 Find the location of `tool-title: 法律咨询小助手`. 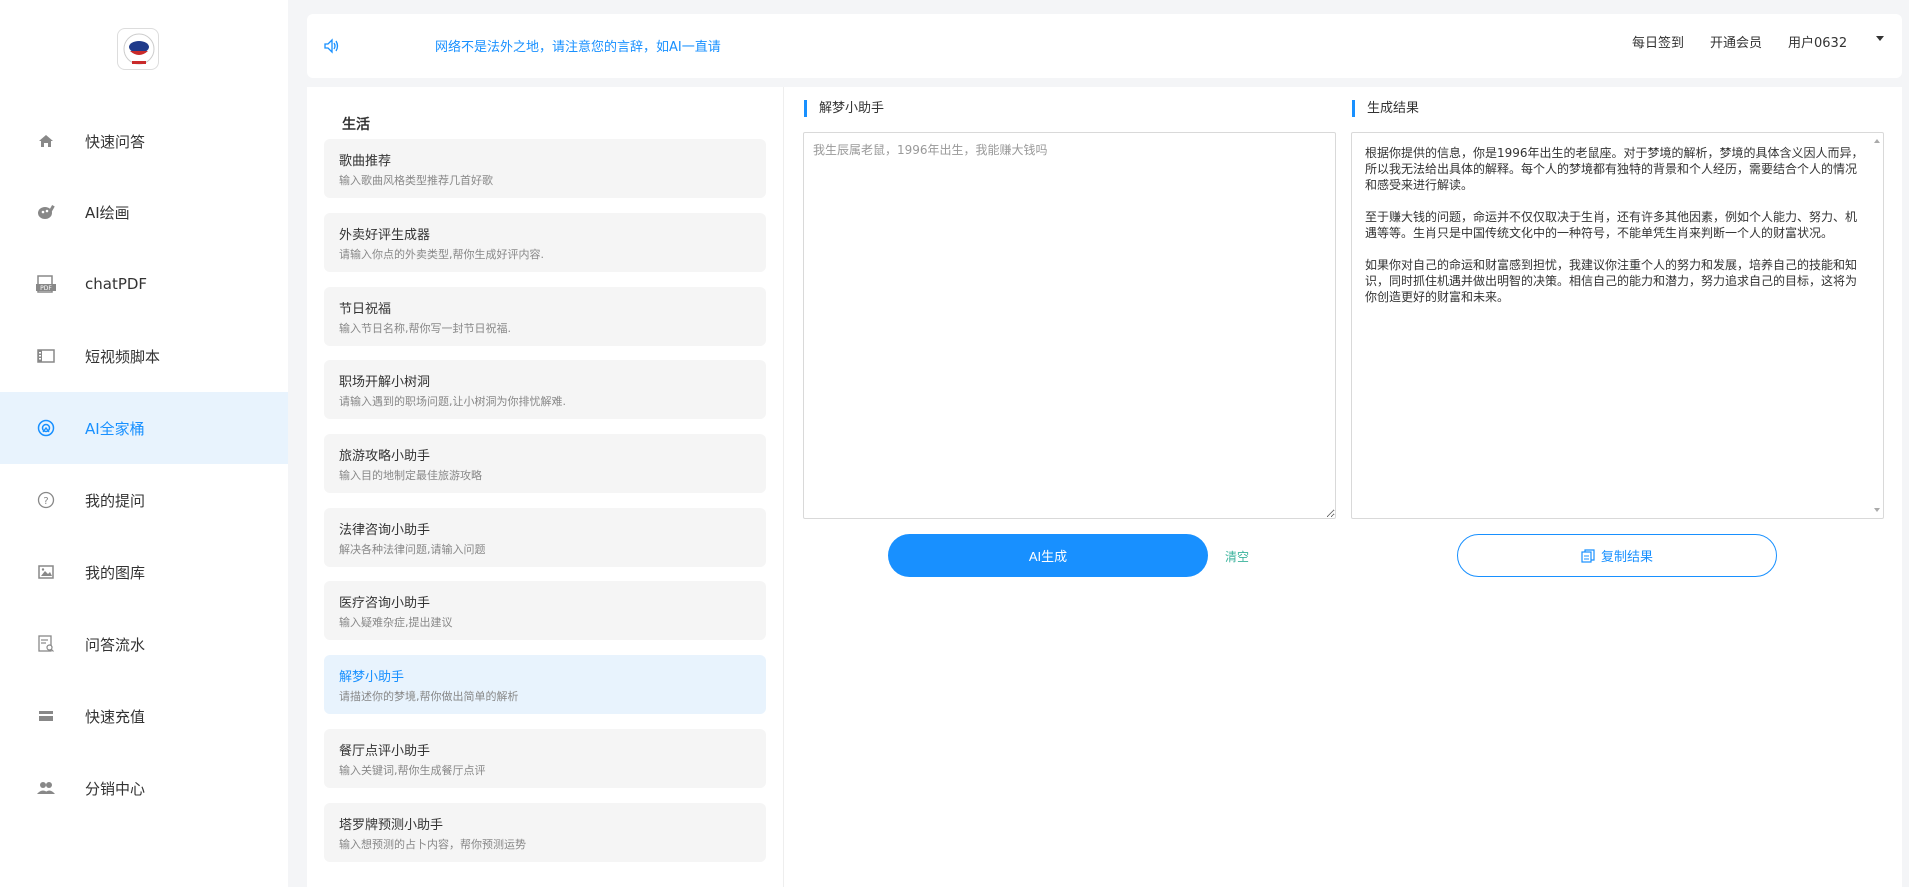

tool-title: 法律咨询小助手 is located at coordinates (385, 530).